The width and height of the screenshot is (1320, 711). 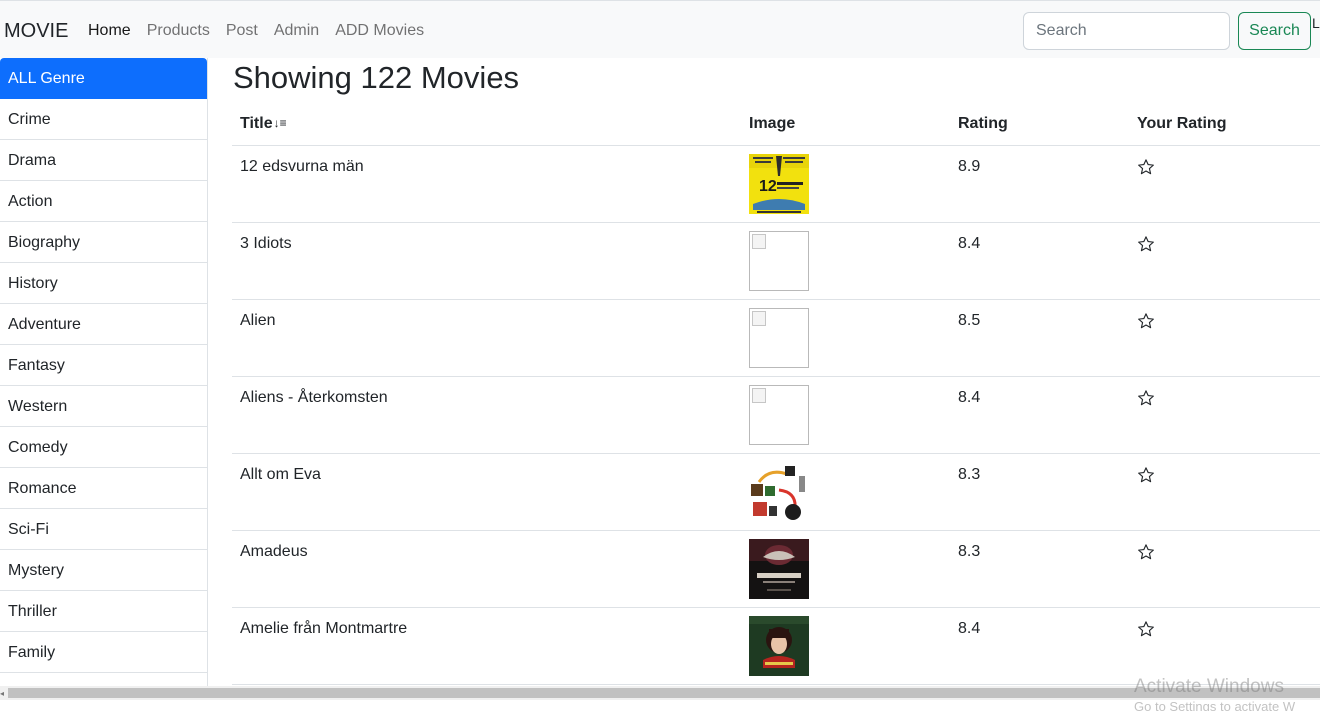 What do you see at coordinates (178, 31) in the screenshot?
I see `nav-products: Products` at bounding box center [178, 31].